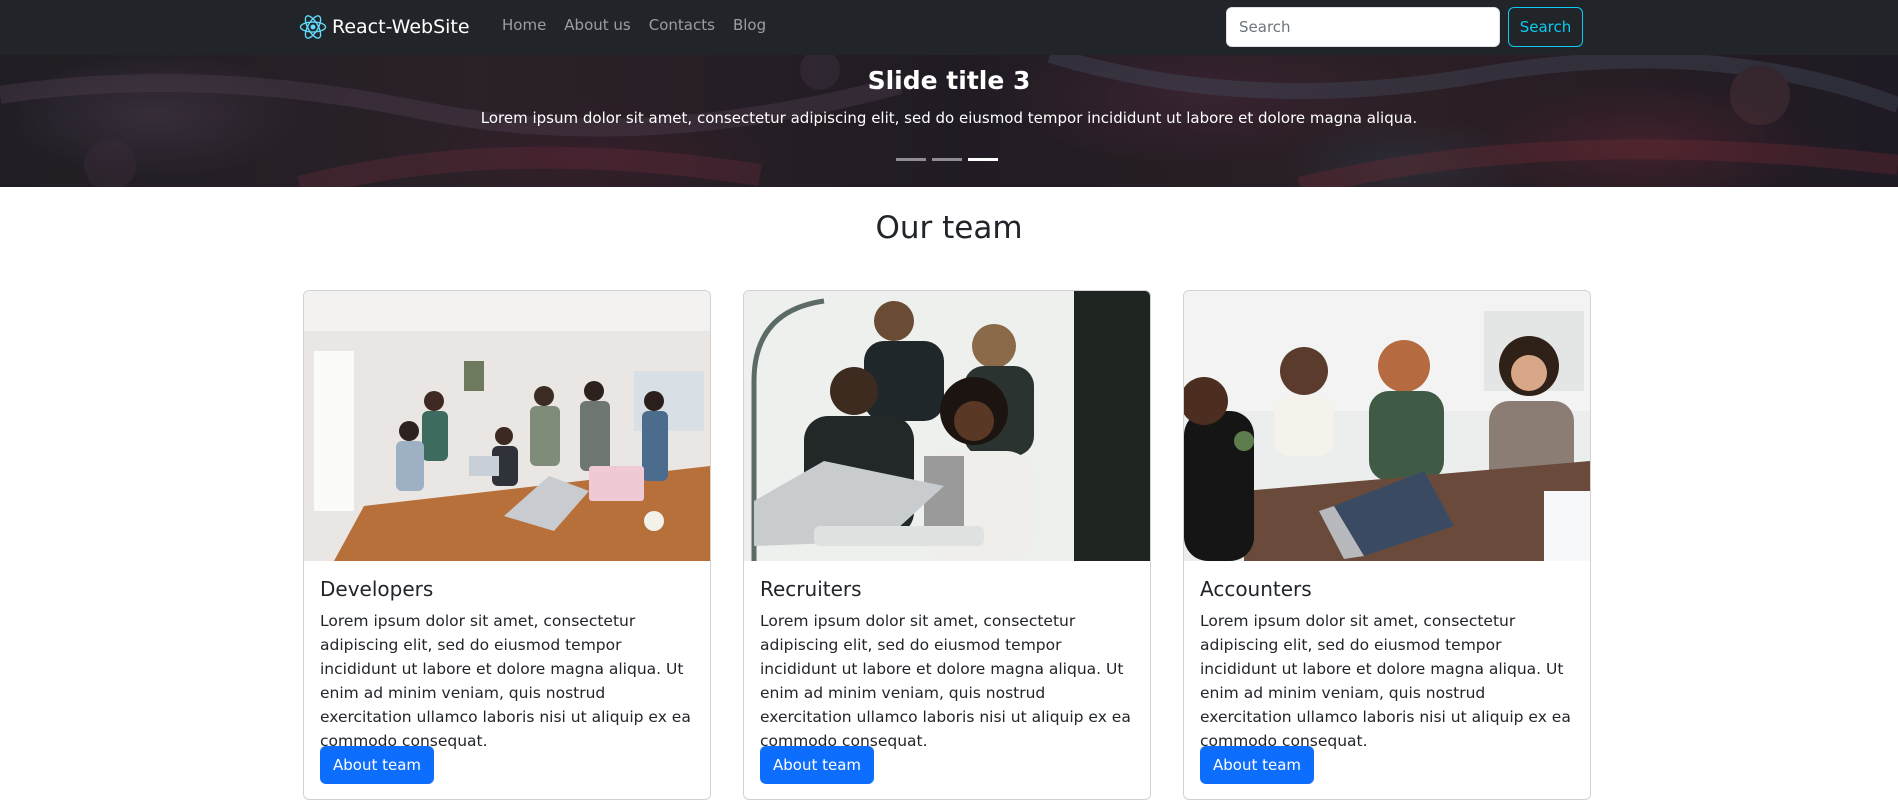 This screenshot has height=810, width=1898. Describe the element at coordinates (949, 80) in the screenshot. I see `slide-title: Slide title 3` at that location.